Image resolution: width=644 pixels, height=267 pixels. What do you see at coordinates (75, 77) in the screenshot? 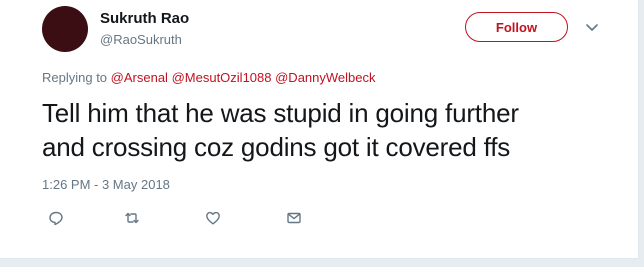
I see `replying-prefix: Replying to` at bounding box center [75, 77].